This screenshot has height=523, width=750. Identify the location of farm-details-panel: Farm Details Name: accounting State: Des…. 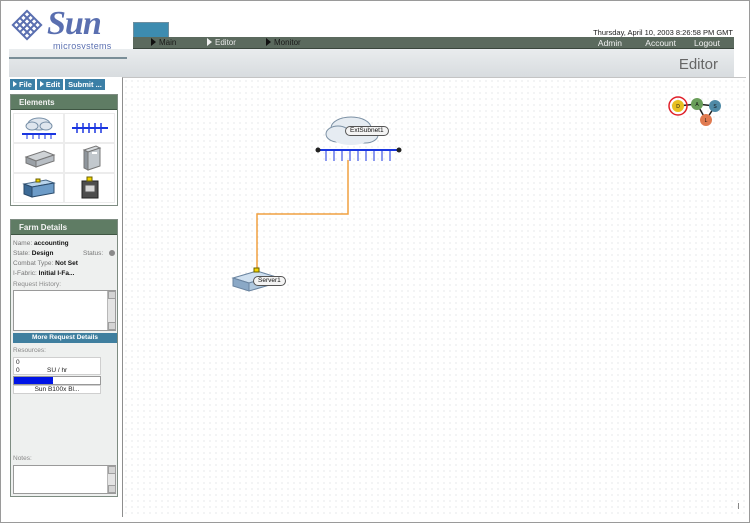
(64, 358).